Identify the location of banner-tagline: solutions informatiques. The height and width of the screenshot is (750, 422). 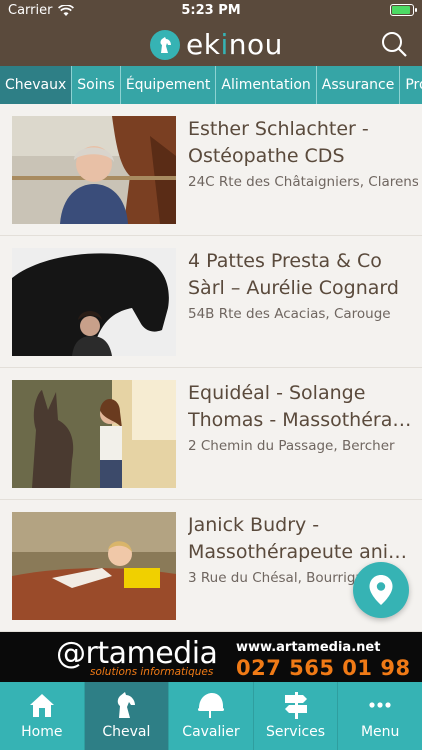
(152, 672).